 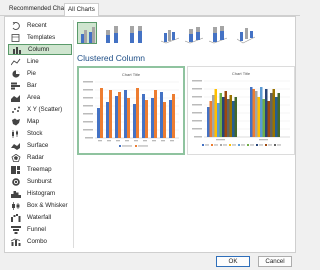 I want to click on sidebar-item-label: Histogram, so click(x=41, y=193).